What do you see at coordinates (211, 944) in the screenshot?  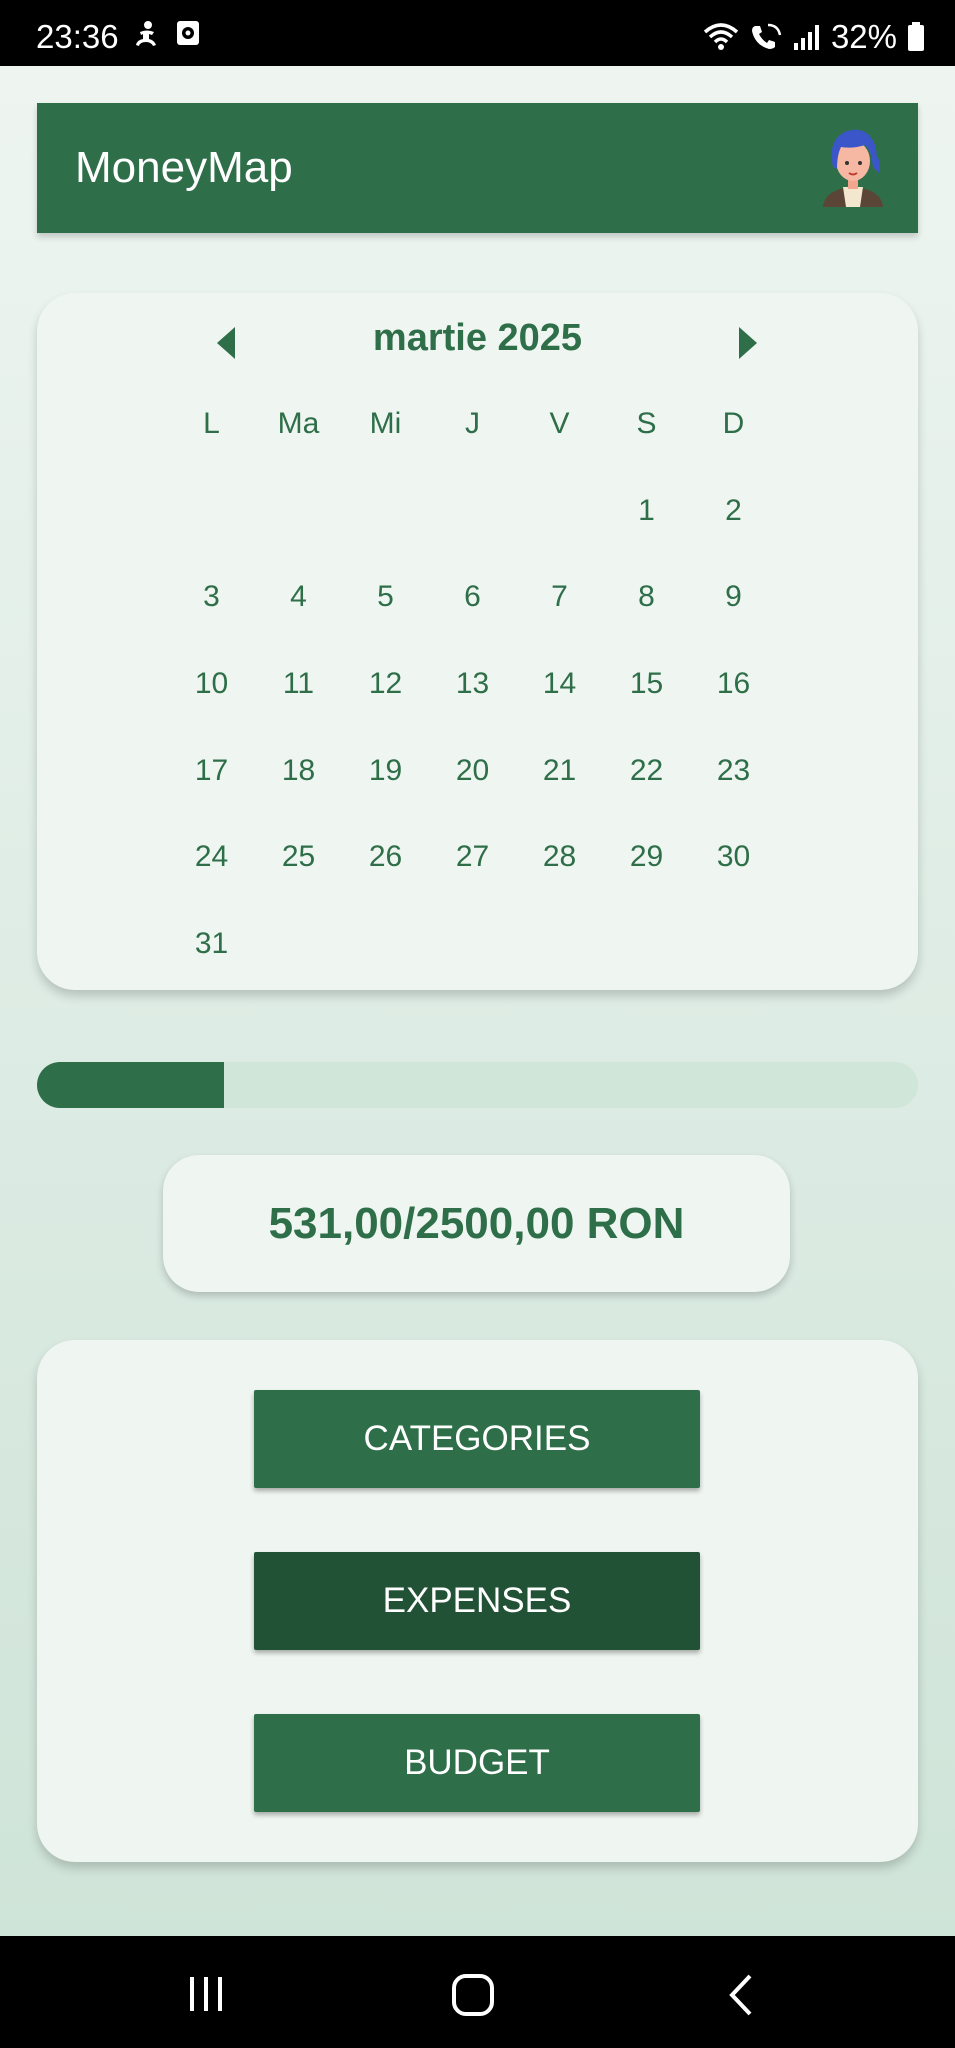 I see `calendar-day: 31` at bounding box center [211, 944].